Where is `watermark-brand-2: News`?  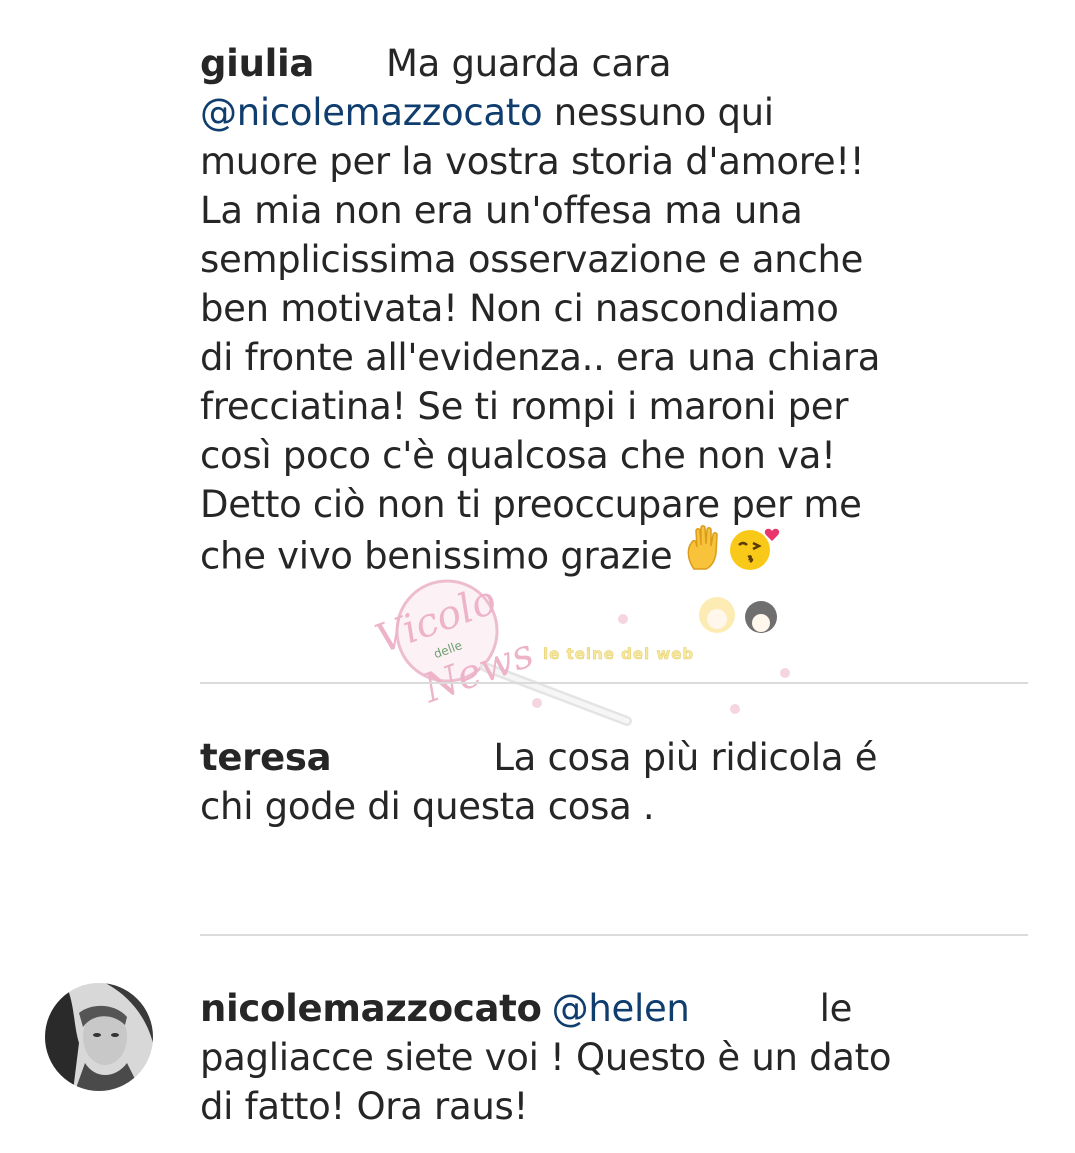 watermark-brand-2: News is located at coordinates (477, 671).